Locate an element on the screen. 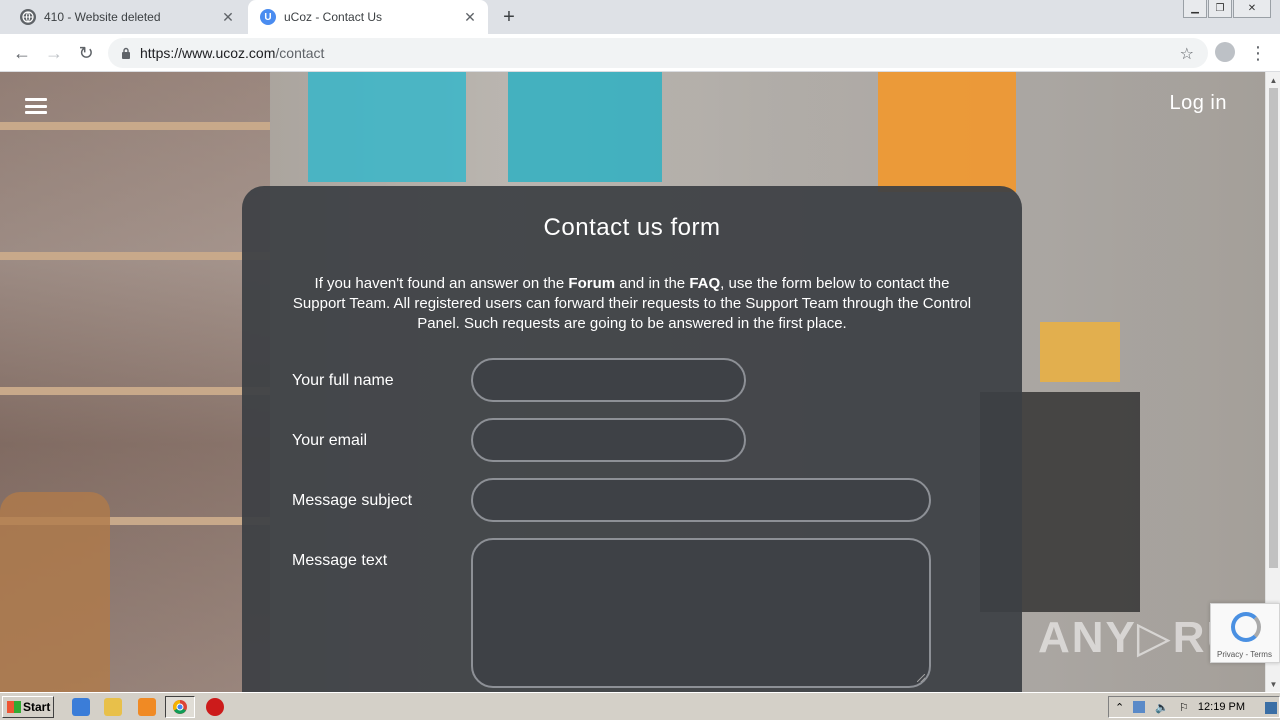 This screenshot has width=1280, height=720. recaptcha-terms: Privacy - Terms is located at coordinates (1244, 654).